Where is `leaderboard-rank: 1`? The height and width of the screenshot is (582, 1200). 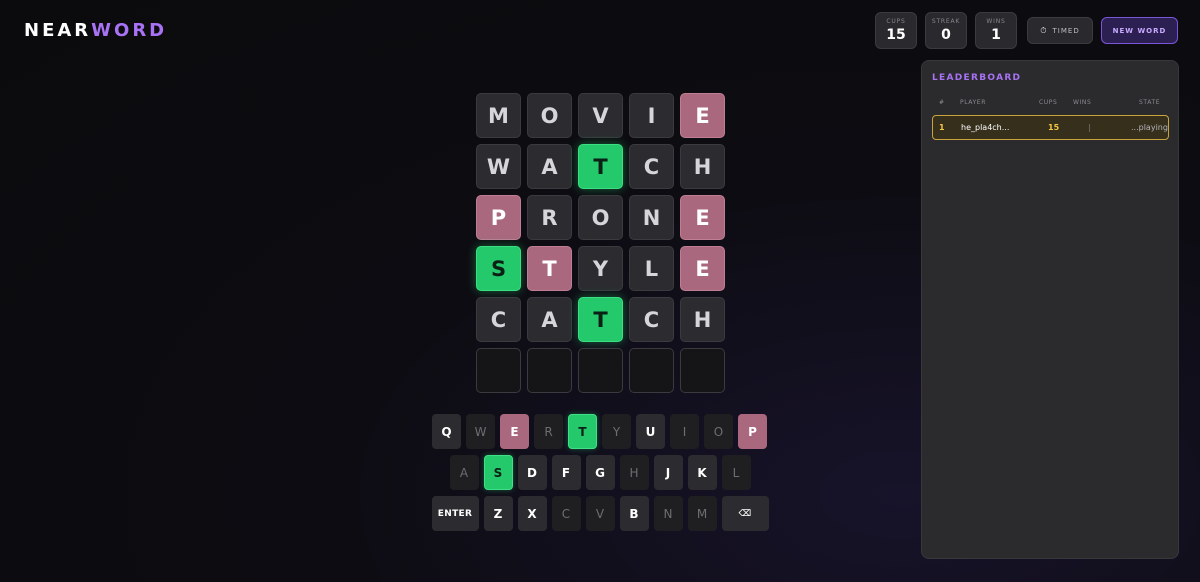 leaderboard-rank: 1 is located at coordinates (942, 127).